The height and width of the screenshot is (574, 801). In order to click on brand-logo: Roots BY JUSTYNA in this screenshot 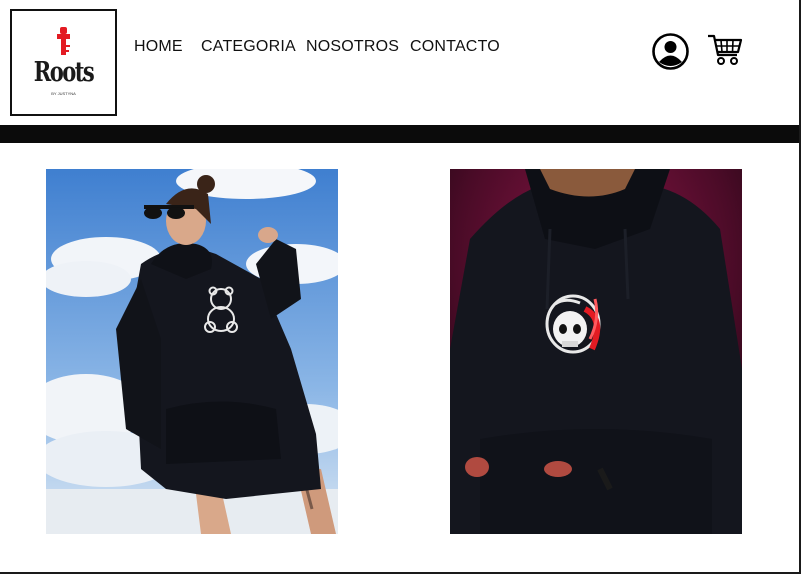, I will do `click(63, 62)`.